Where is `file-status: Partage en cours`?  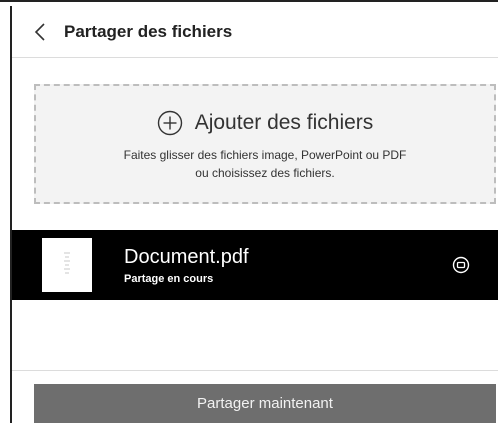 file-status: Partage en cours is located at coordinates (169, 279).